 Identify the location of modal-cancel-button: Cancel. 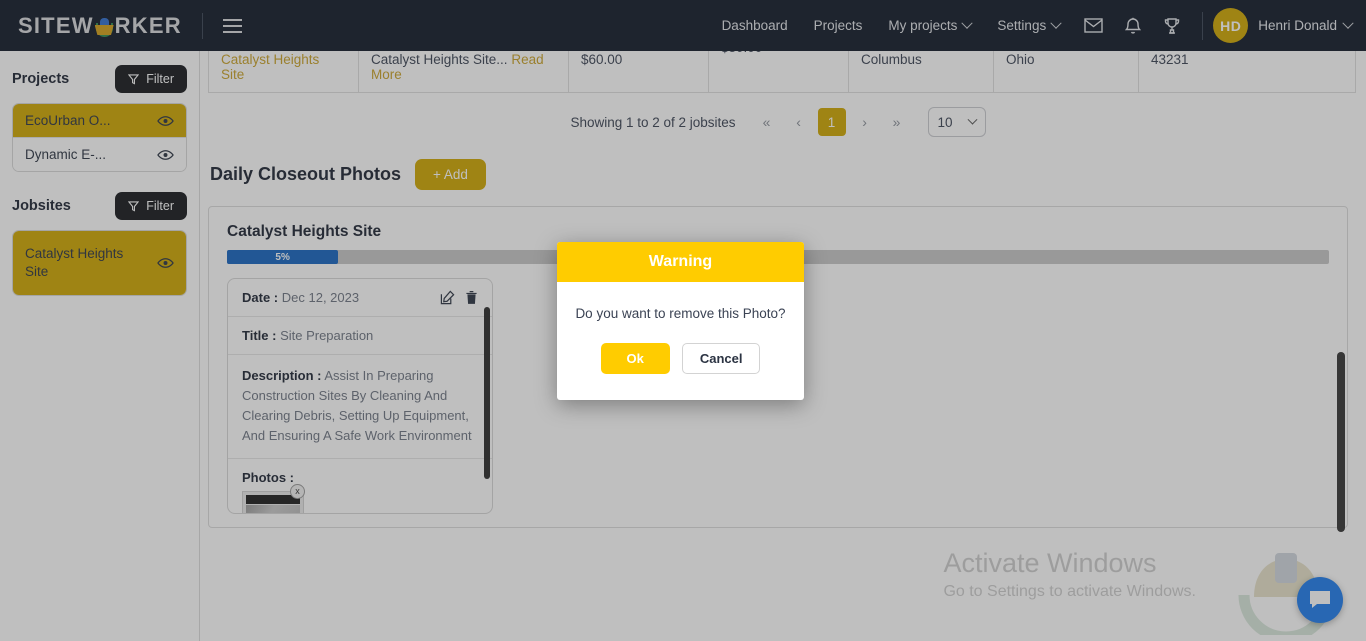
(721, 358).